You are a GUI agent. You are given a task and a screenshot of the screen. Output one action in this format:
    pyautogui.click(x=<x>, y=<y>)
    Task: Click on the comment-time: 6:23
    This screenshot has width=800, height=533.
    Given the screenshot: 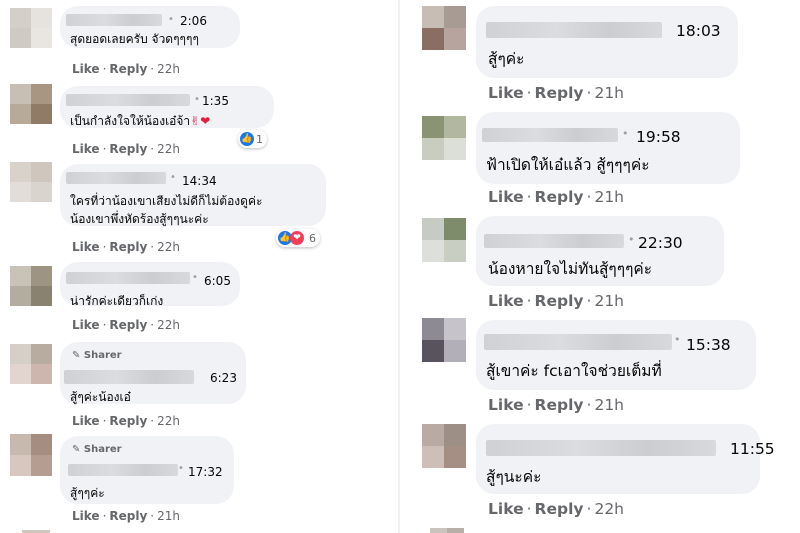 What is the action you would take?
    pyautogui.click(x=223, y=378)
    